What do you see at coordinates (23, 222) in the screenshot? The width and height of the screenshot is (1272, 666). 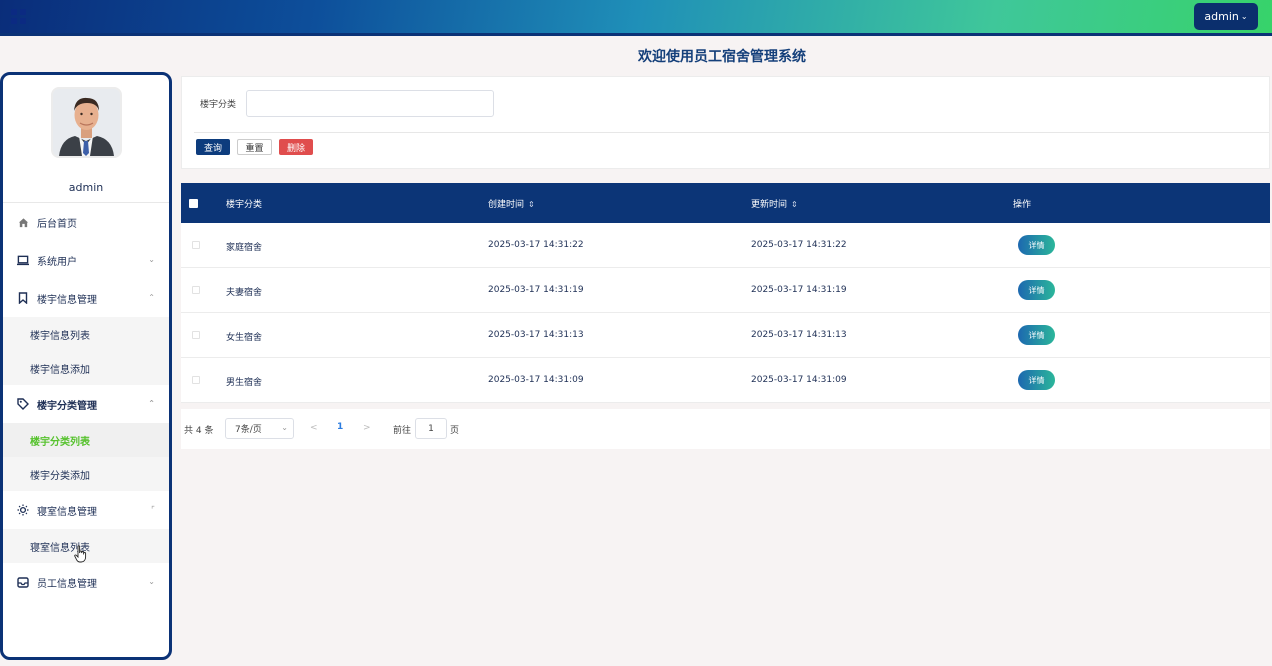 I see `home-icon` at bounding box center [23, 222].